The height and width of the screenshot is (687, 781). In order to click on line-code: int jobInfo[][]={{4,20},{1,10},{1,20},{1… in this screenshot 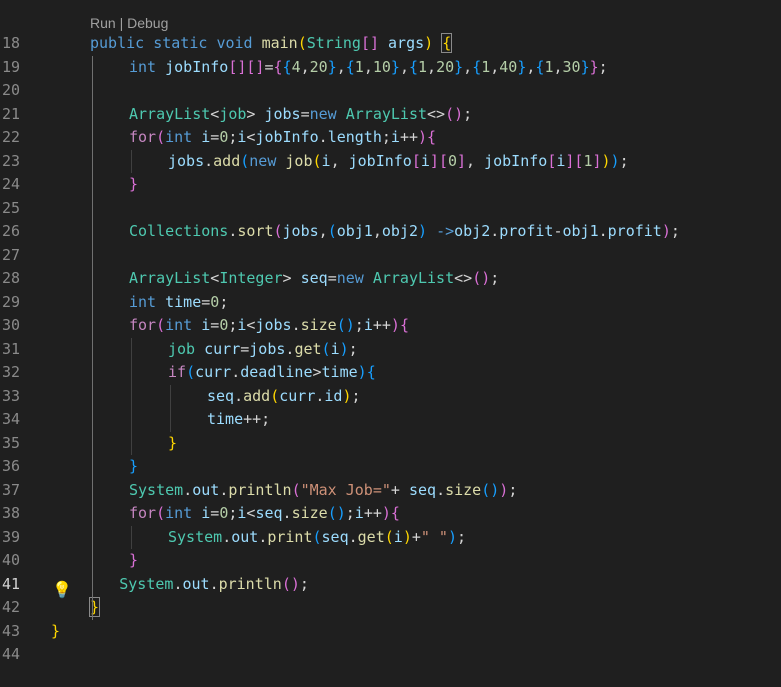, I will do `click(368, 68)`.